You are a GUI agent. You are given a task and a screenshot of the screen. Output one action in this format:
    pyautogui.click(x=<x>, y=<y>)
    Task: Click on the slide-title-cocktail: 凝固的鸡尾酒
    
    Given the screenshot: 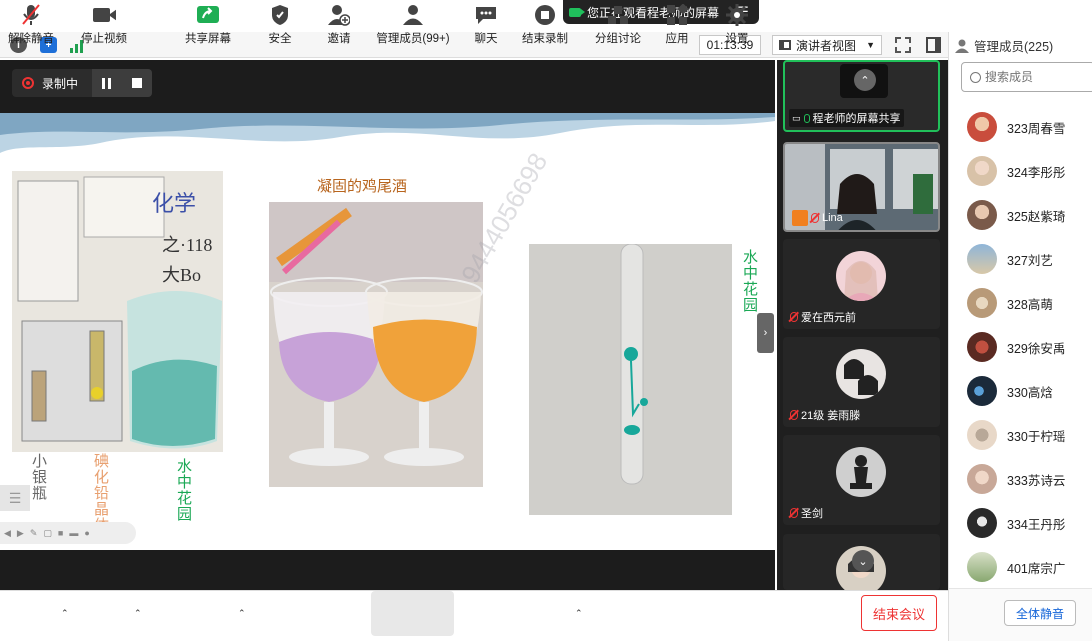 What is the action you would take?
    pyautogui.click(x=362, y=187)
    